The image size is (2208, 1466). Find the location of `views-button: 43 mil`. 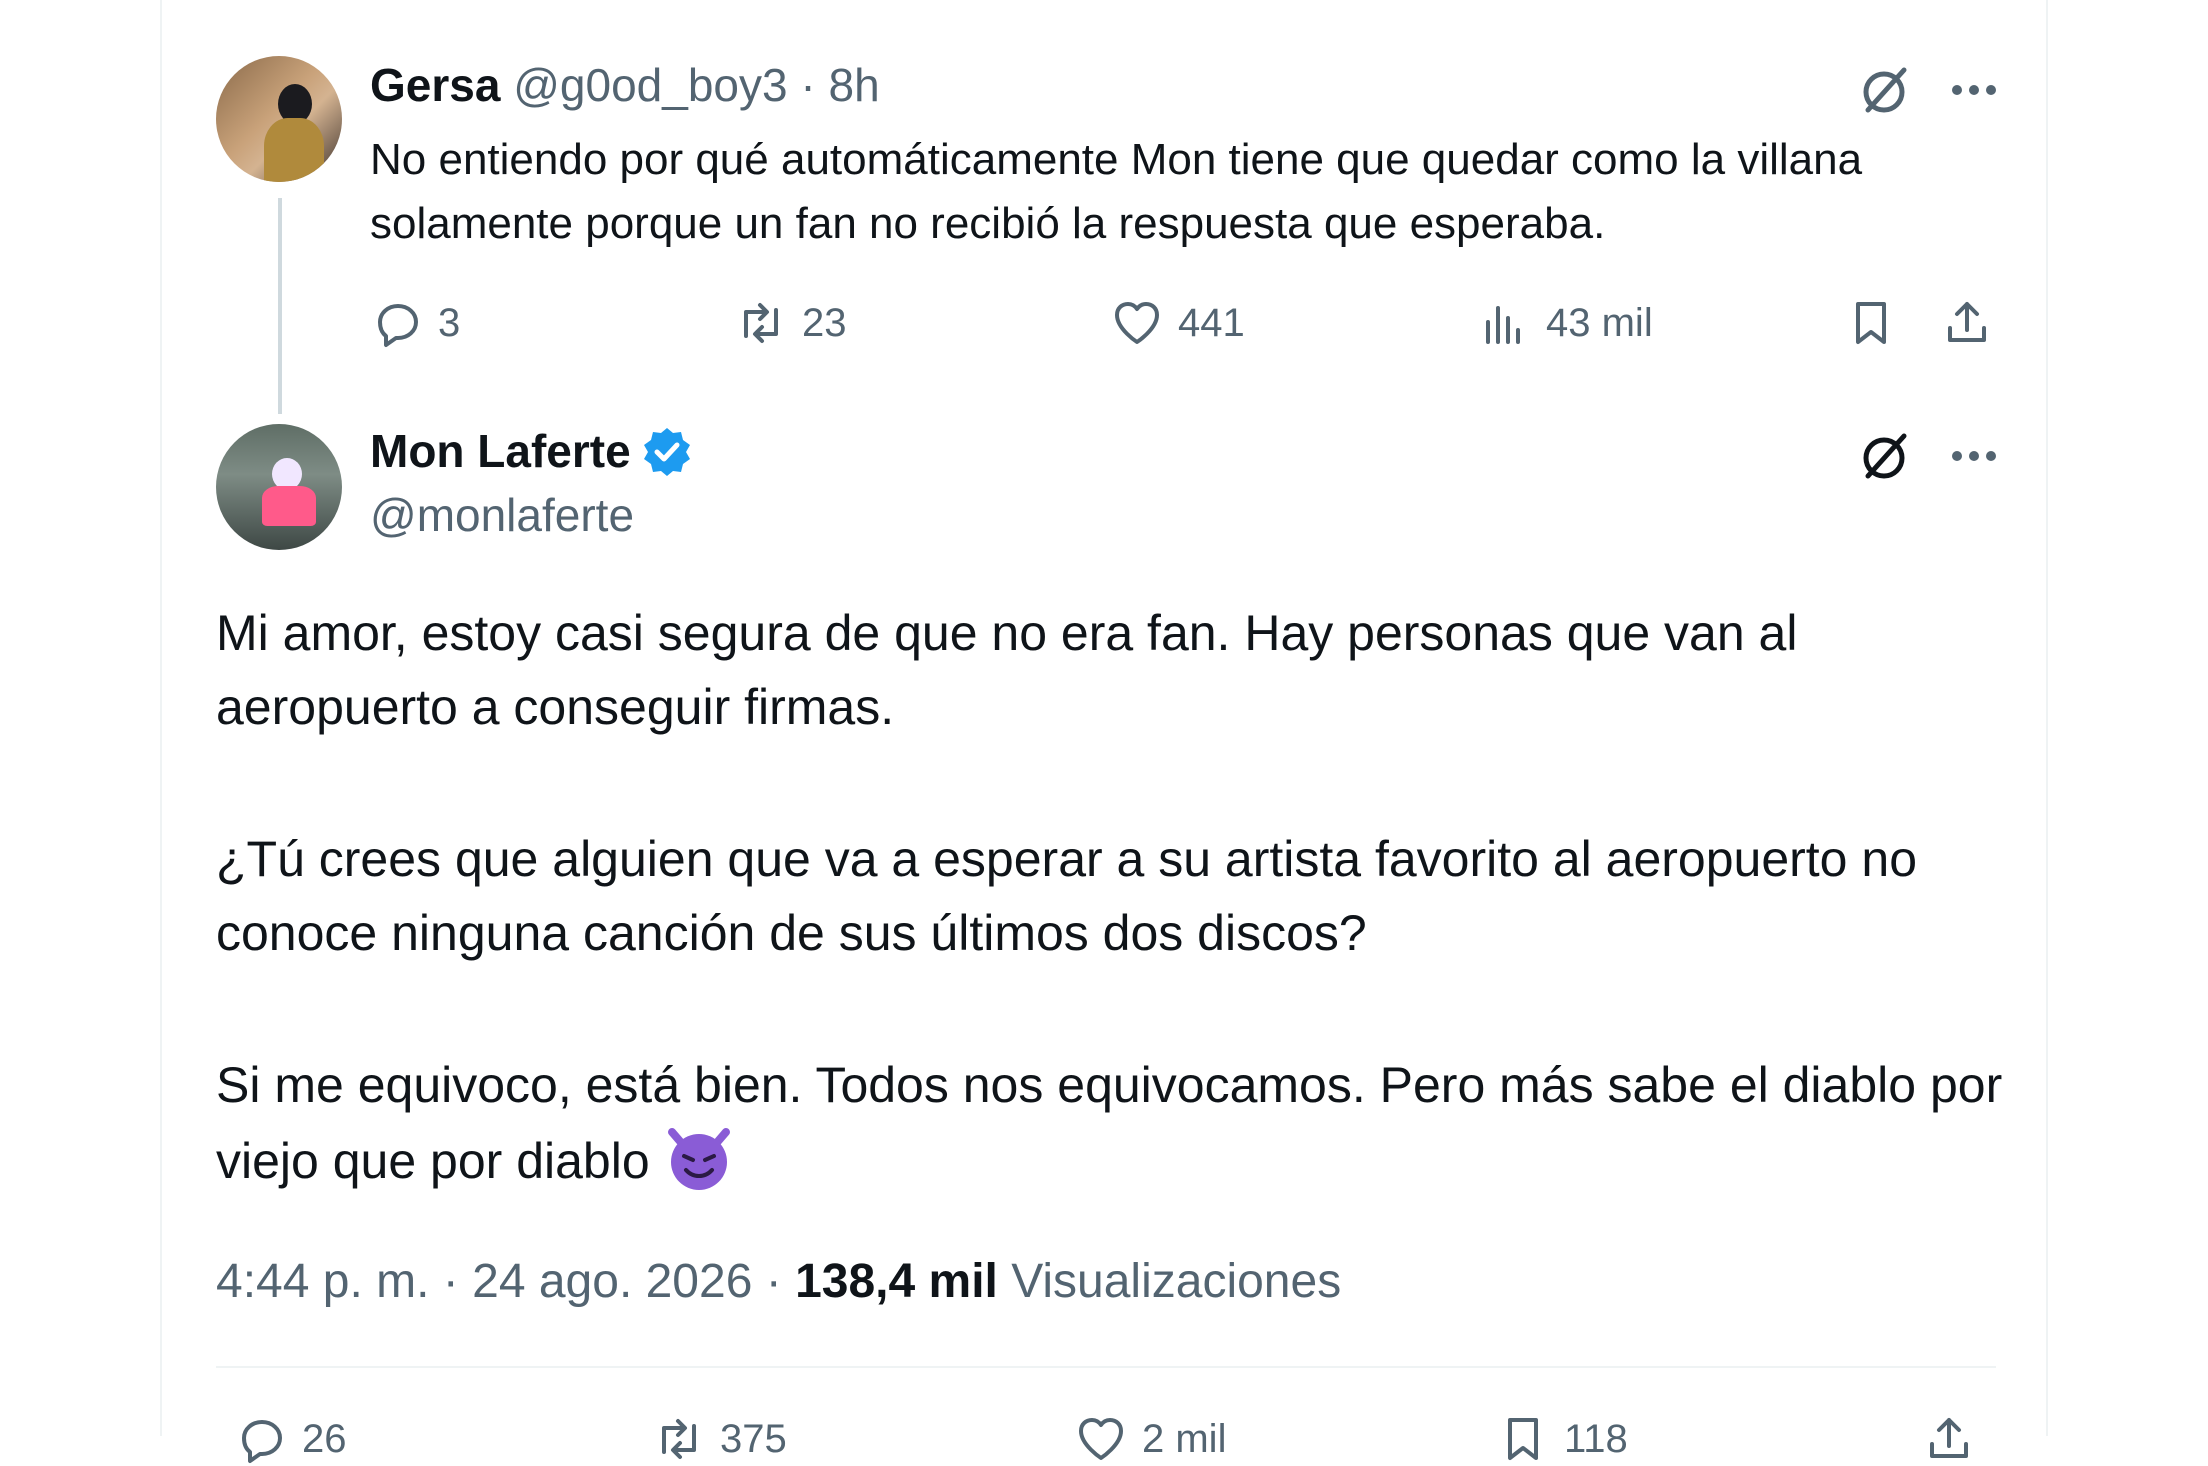

views-button: 43 mil is located at coordinates (1565, 323).